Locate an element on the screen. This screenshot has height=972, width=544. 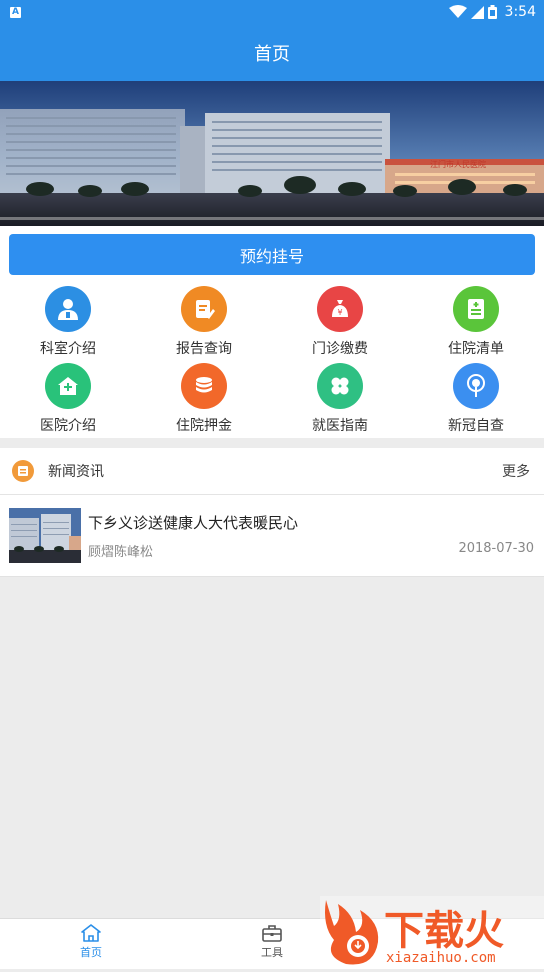
coins-icon is located at coordinates (204, 386).